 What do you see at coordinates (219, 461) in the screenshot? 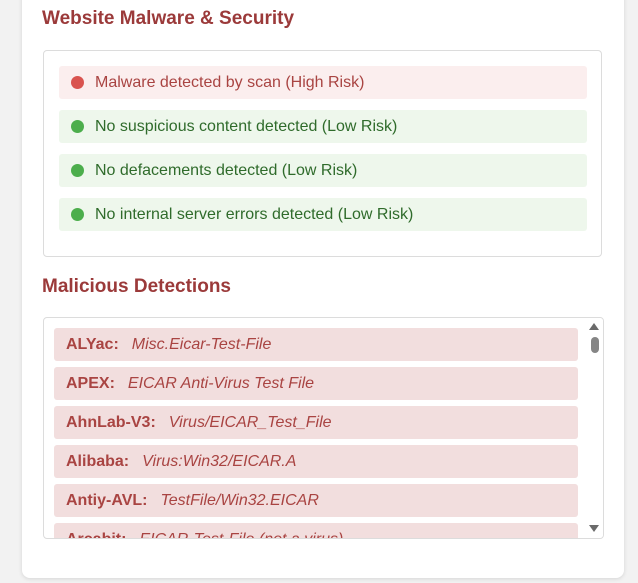
I see `detection-result: Virus:Win32/EICAR.A` at bounding box center [219, 461].